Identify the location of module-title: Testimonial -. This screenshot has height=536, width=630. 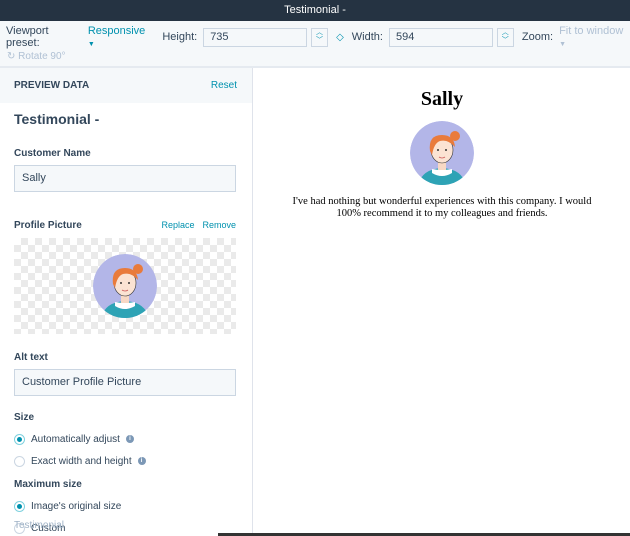
(57, 119).